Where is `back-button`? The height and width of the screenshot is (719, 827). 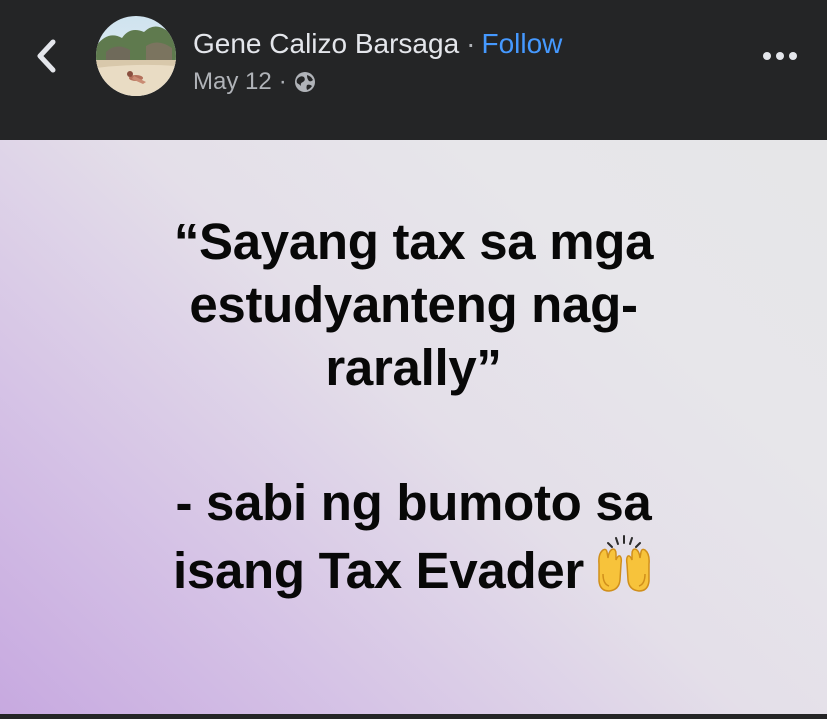 back-button is located at coordinates (46, 56).